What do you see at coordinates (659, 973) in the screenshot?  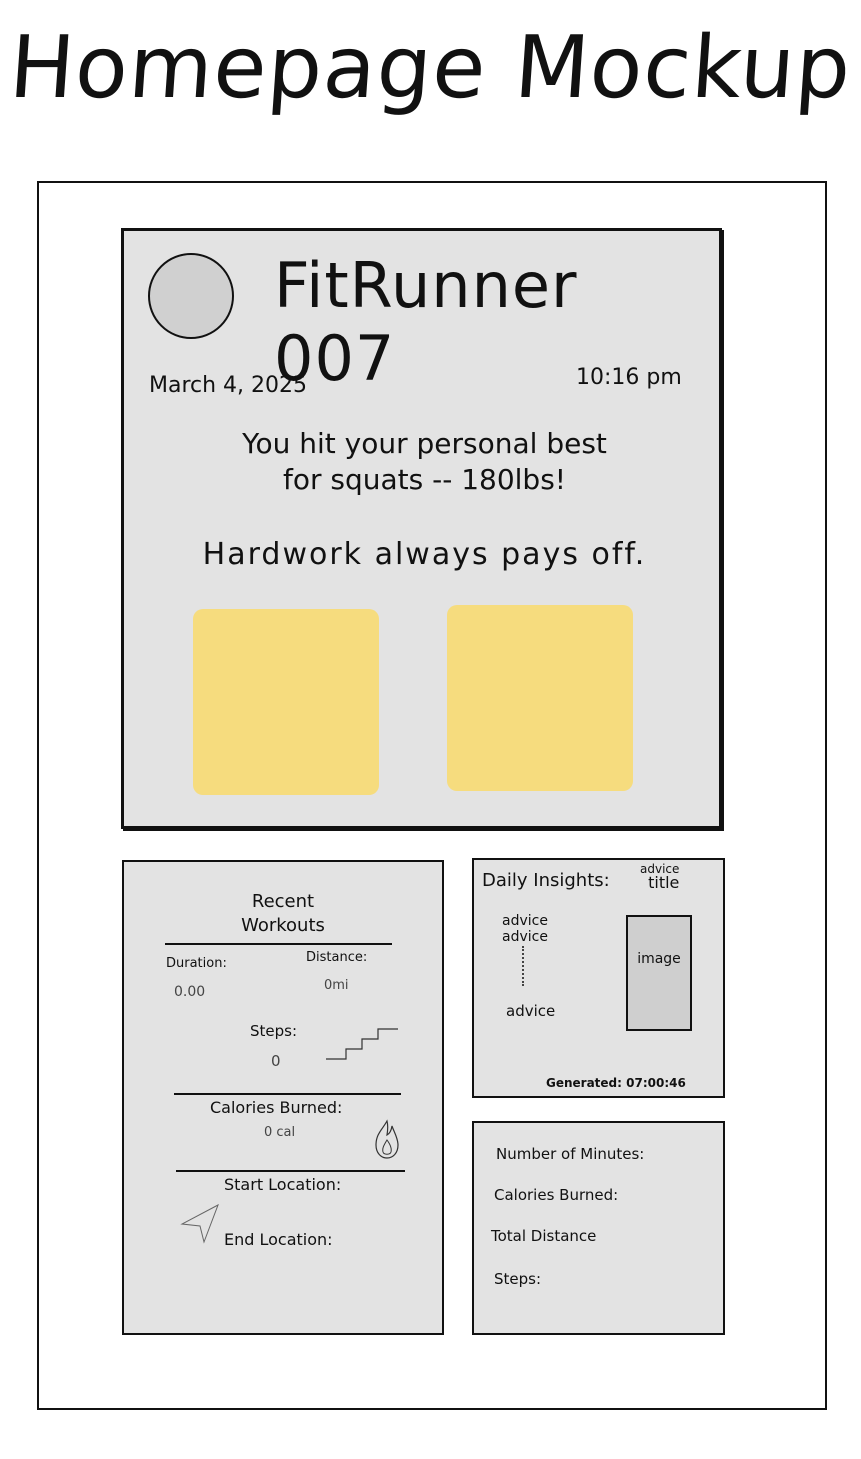 I see `insight-image-placeholder: image` at bounding box center [659, 973].